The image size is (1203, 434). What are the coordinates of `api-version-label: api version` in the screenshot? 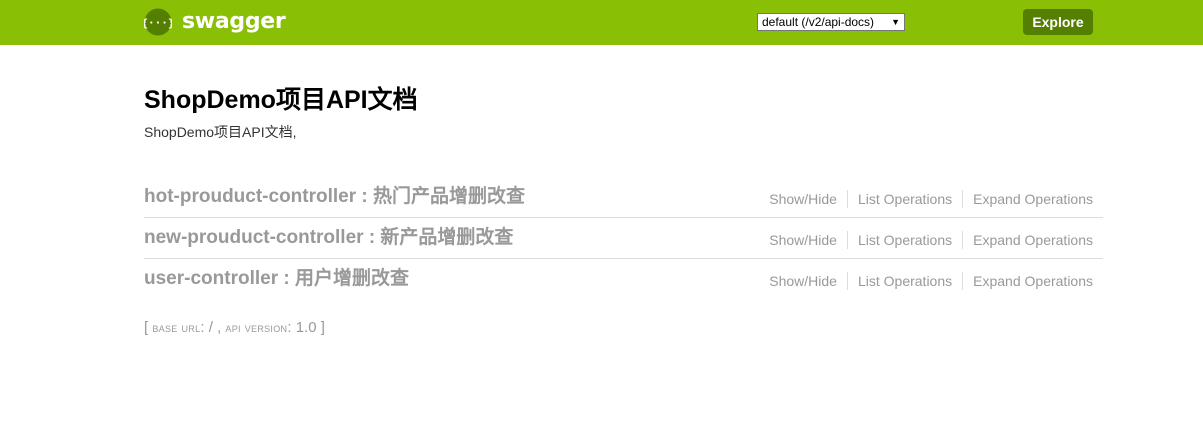 It's located at (256, 327).